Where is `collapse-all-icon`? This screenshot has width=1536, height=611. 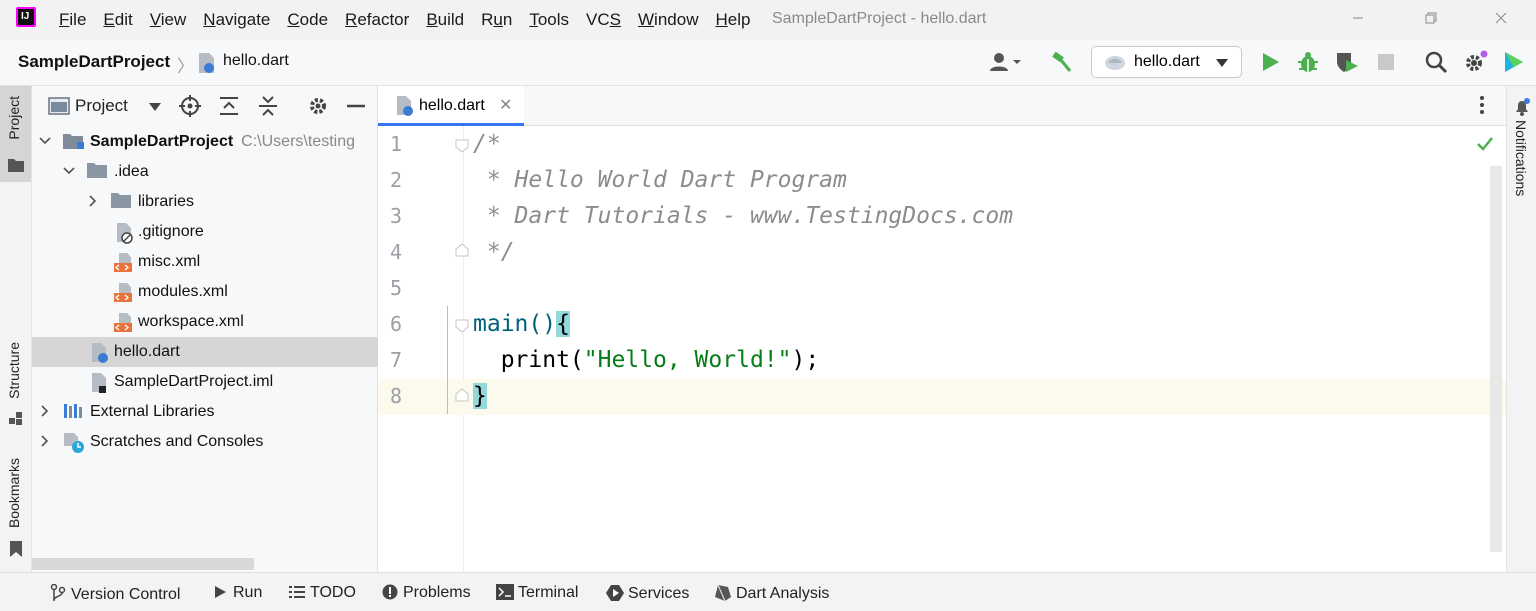
collapse-all-icon is located at coordinates (268, 106).